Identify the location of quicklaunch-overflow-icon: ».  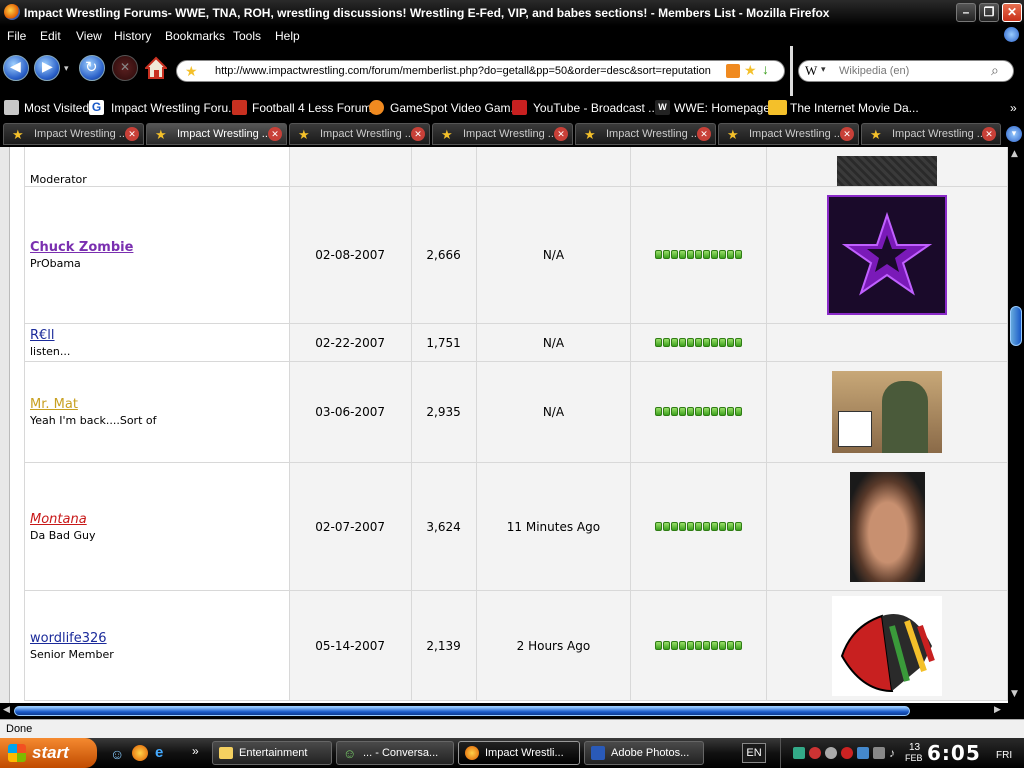
(195, 751).